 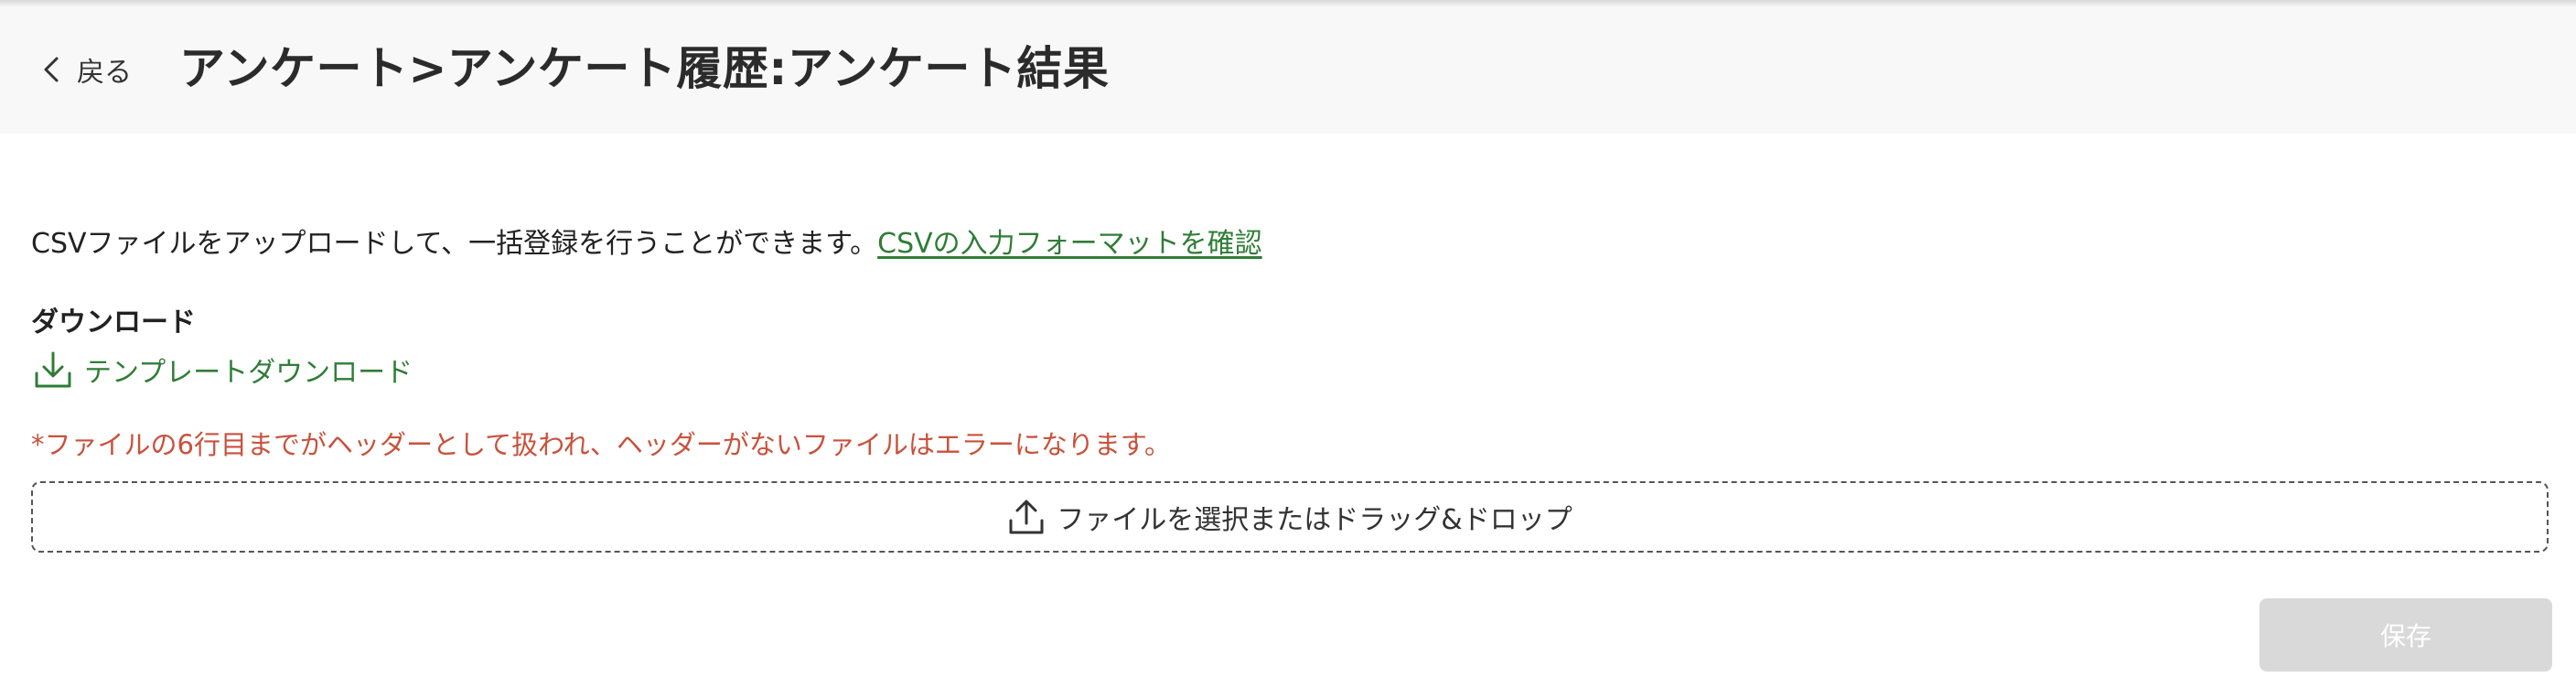 What do you see at coordinates (114, 322) in the screenshot?
I see `download-section-label: ダウンロード` at bounding box center [114, 322].